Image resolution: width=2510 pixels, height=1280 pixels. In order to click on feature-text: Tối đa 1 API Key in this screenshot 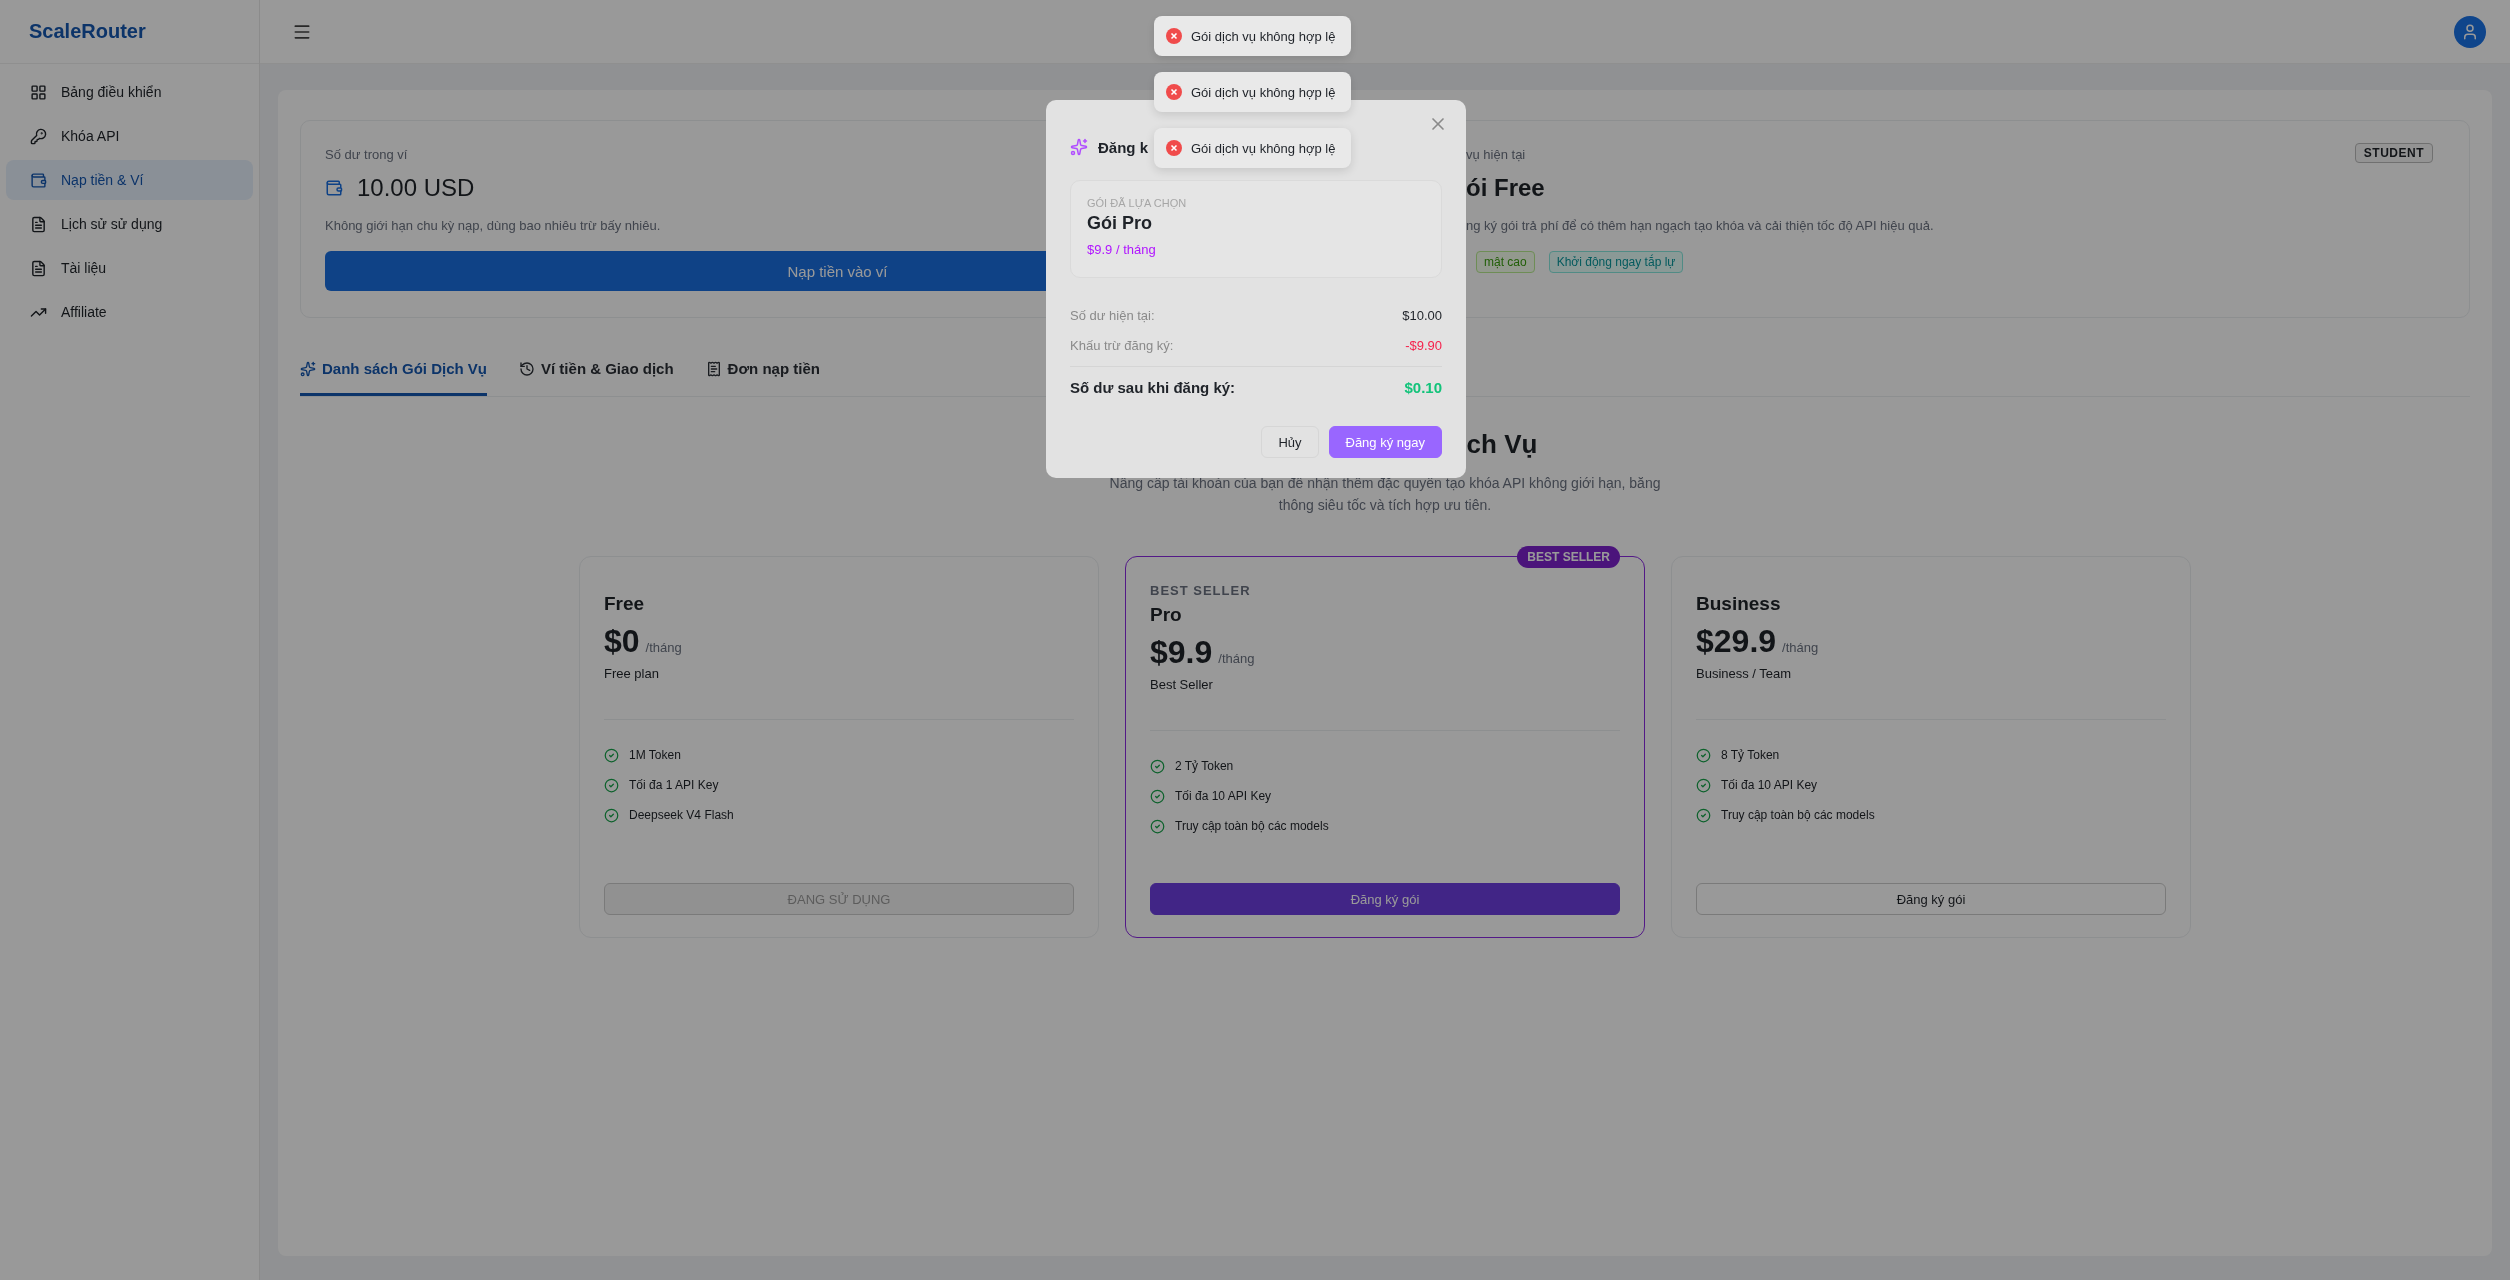, I will do `click(674, 785)`.